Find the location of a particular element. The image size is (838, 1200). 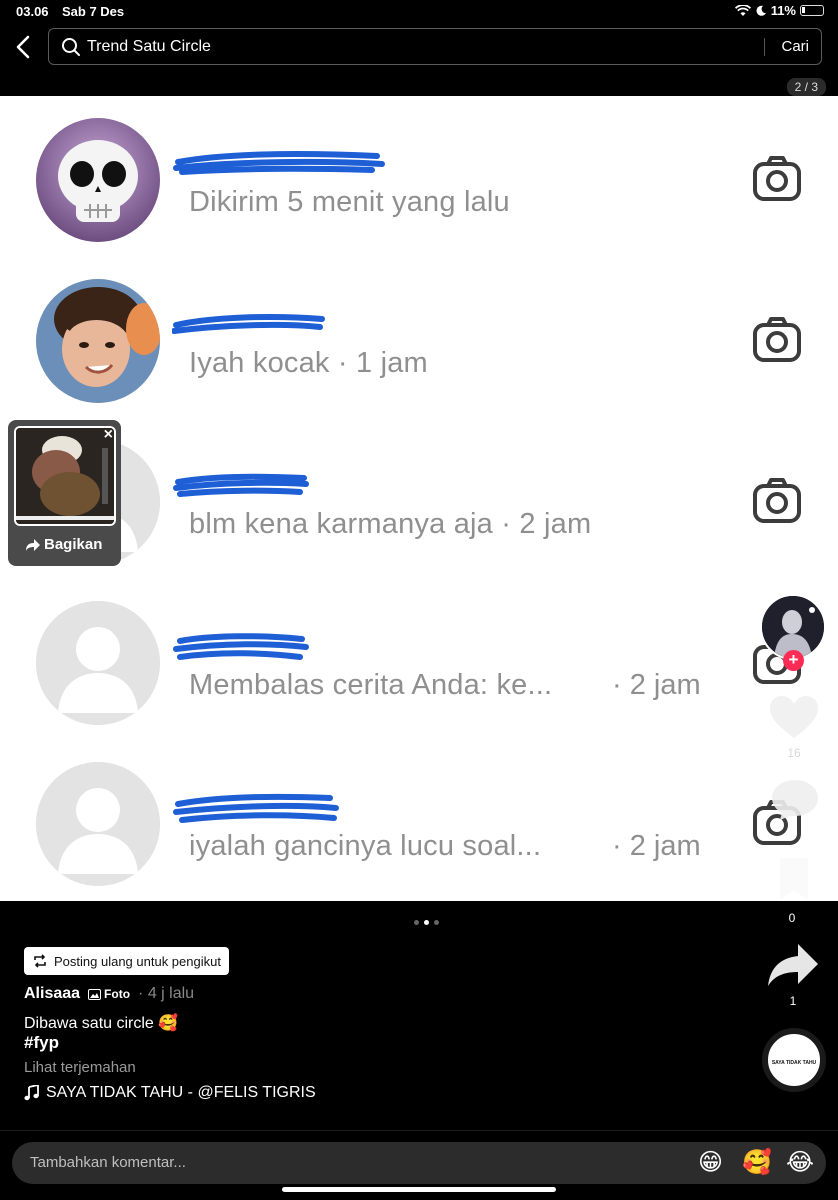

carousel-dot-active is located at coordinates (426, 922).